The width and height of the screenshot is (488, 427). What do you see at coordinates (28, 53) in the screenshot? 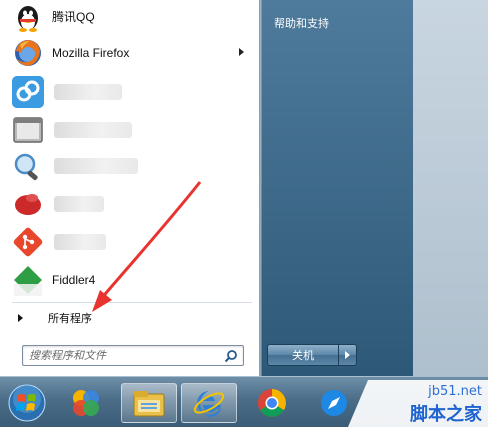
I see `firefox-icon` at bounding box center [28, 53].